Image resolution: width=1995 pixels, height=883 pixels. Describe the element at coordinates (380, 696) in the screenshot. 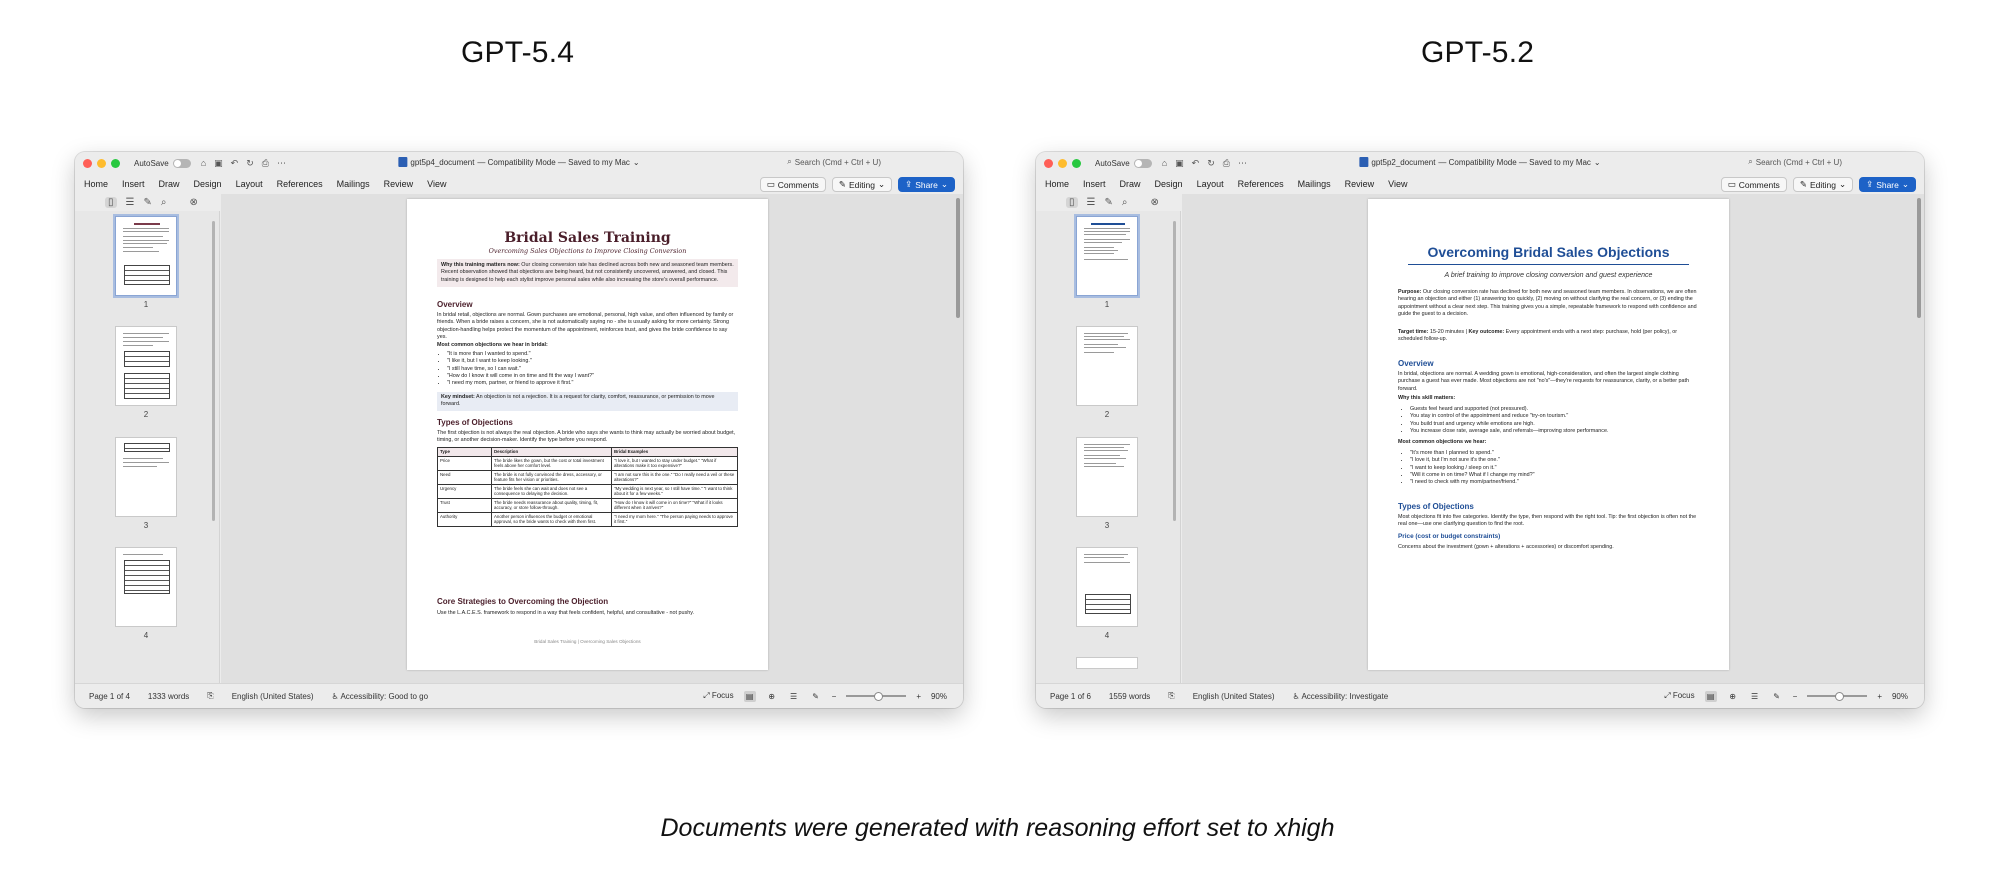

I see `accessibility-status: ♿ Accessibility: Good to go` at that location.